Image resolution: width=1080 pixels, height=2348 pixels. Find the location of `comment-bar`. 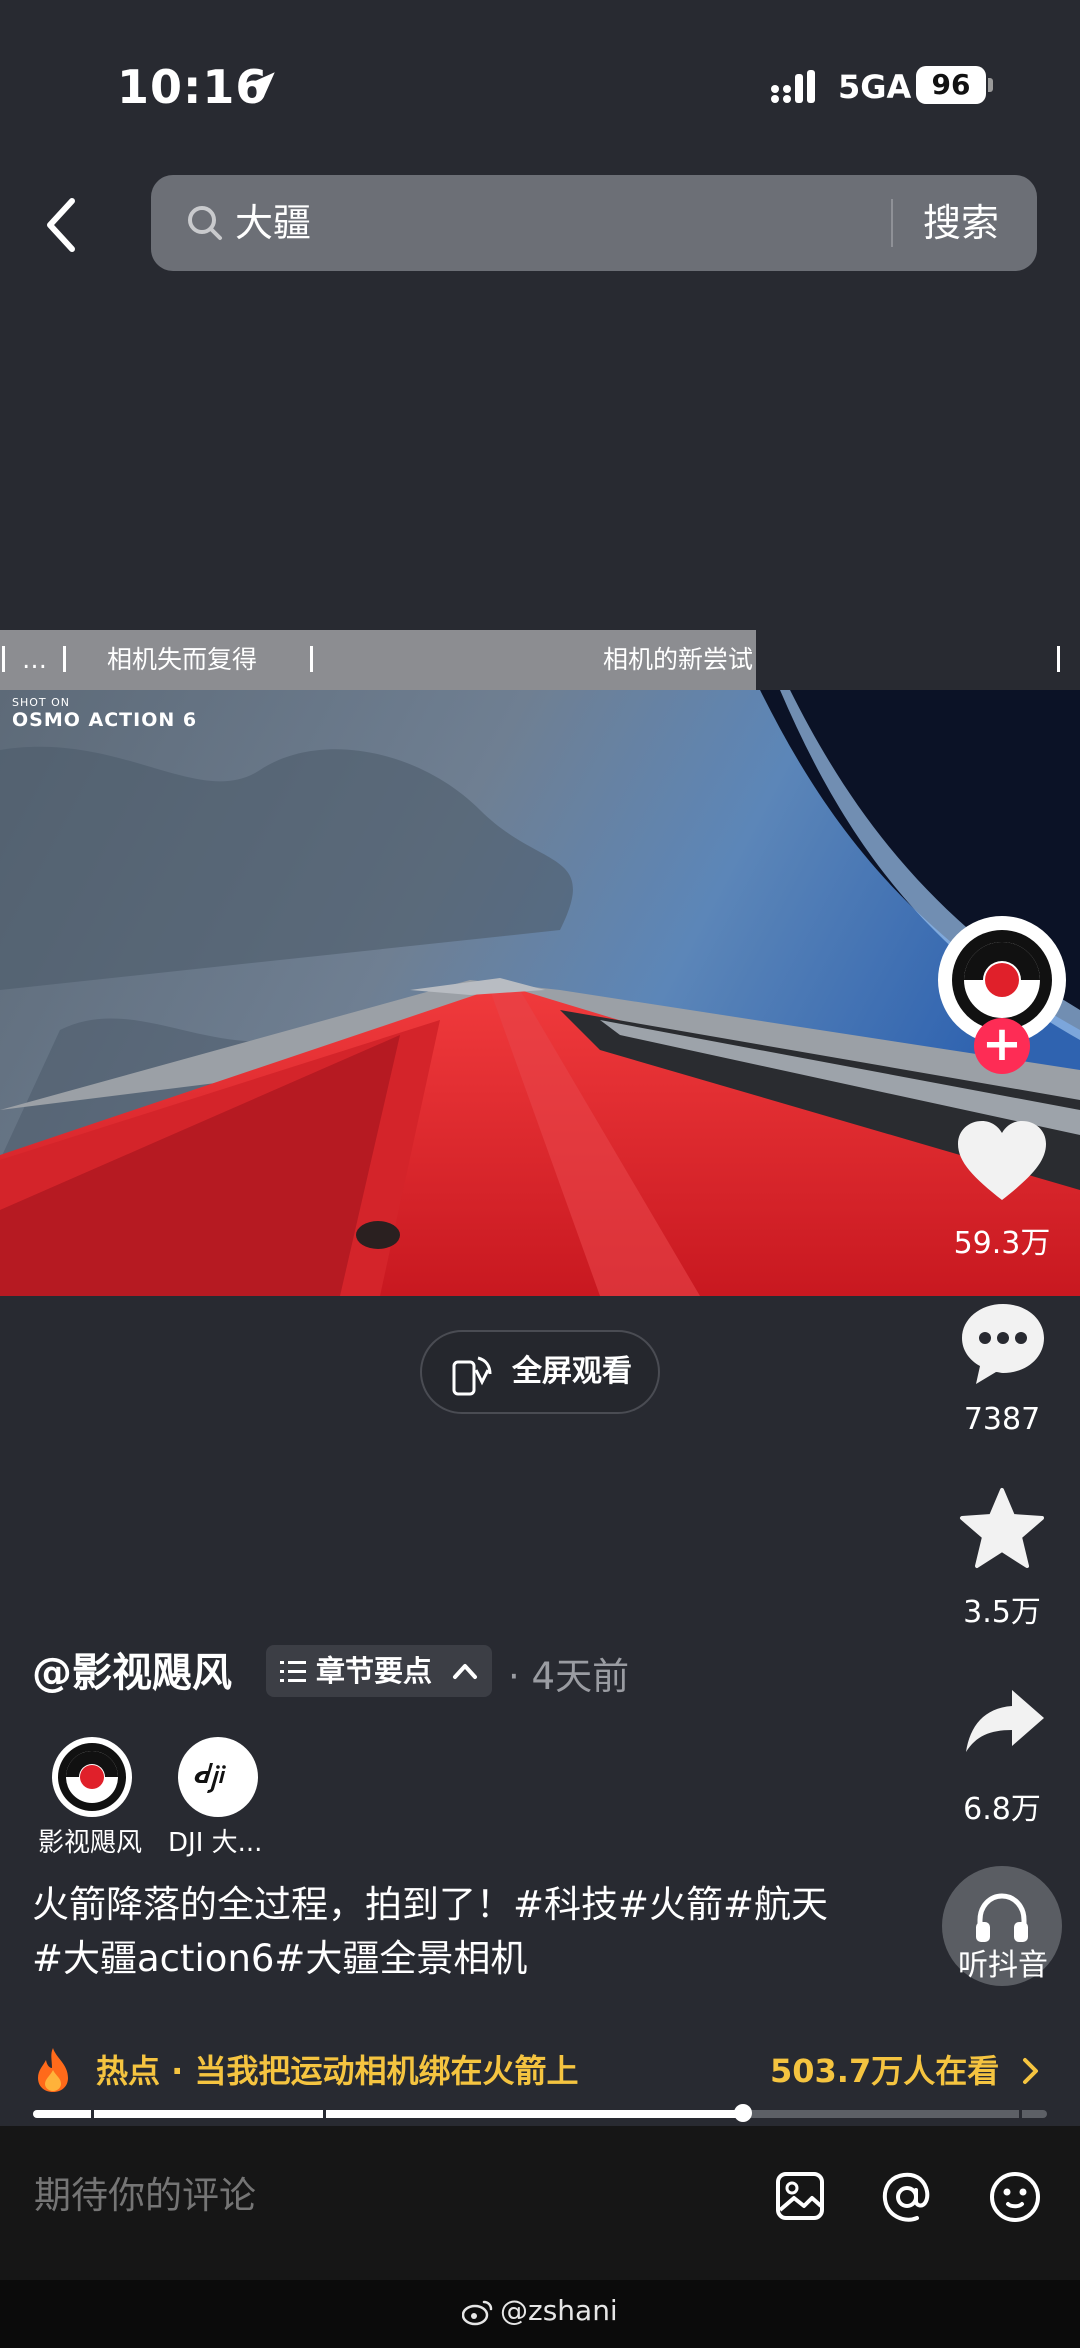

comment-bar is located at coordinates (540, 2203).